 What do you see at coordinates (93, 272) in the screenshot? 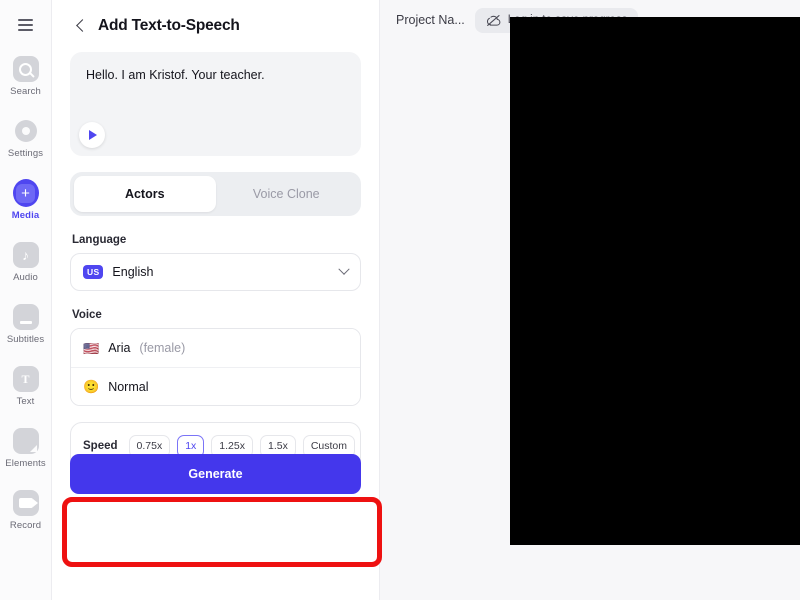
I see `us-flag-badge: US` at bounding box center [93, 272].